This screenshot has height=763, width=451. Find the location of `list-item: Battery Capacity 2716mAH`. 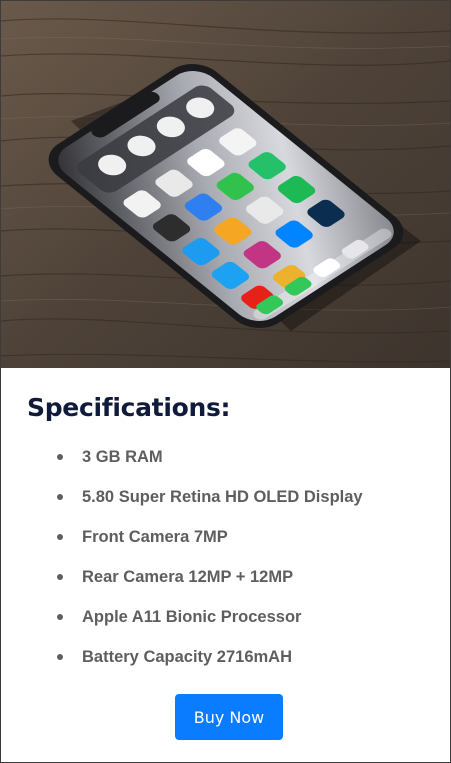

list-item: Battery Capacity 2716mAH is located at coordinates (225, 665).